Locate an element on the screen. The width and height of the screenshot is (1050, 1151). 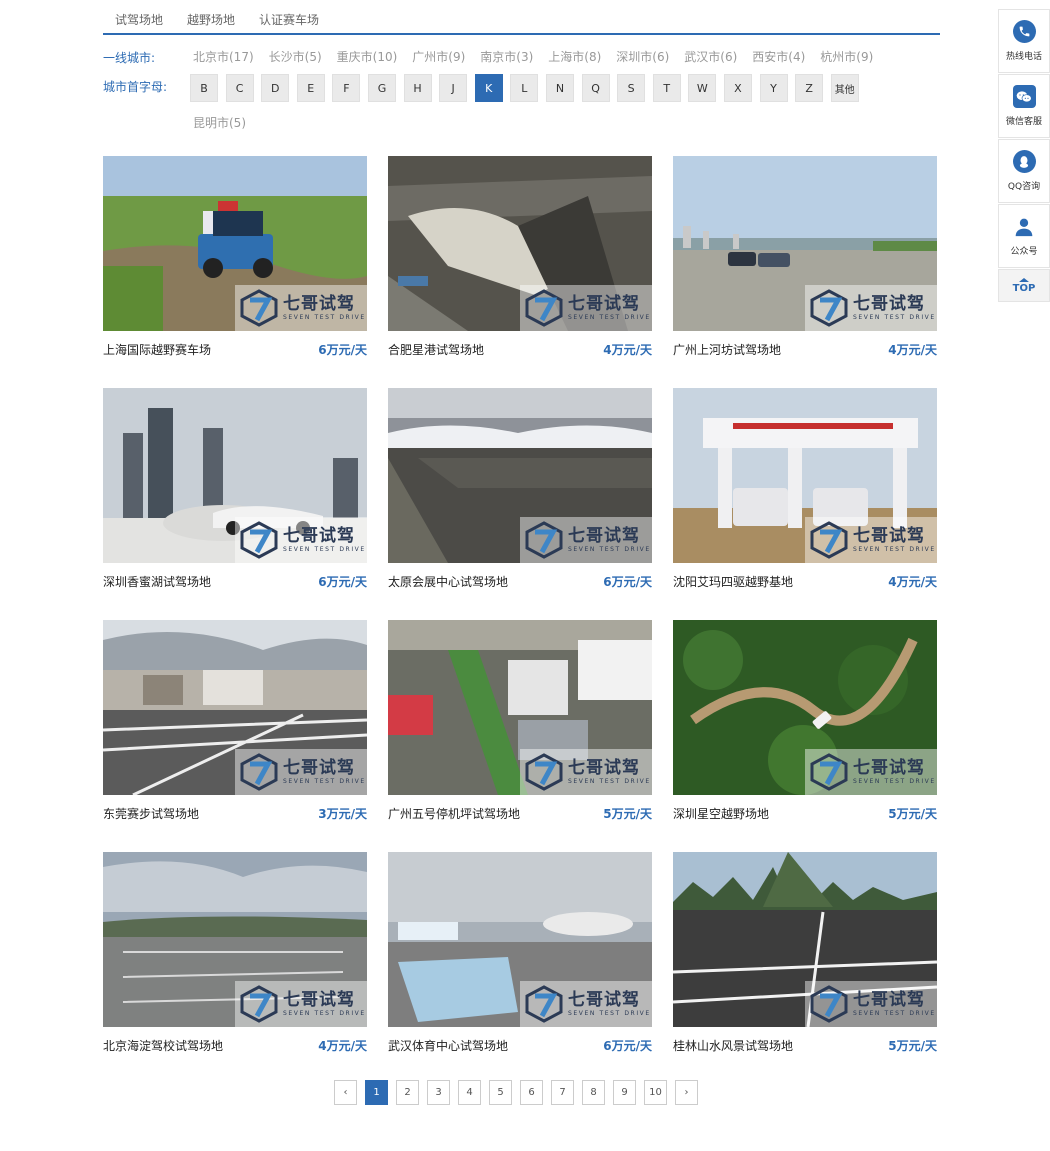
official-account-button: 公众号 is located at coordinates (1024, 236).